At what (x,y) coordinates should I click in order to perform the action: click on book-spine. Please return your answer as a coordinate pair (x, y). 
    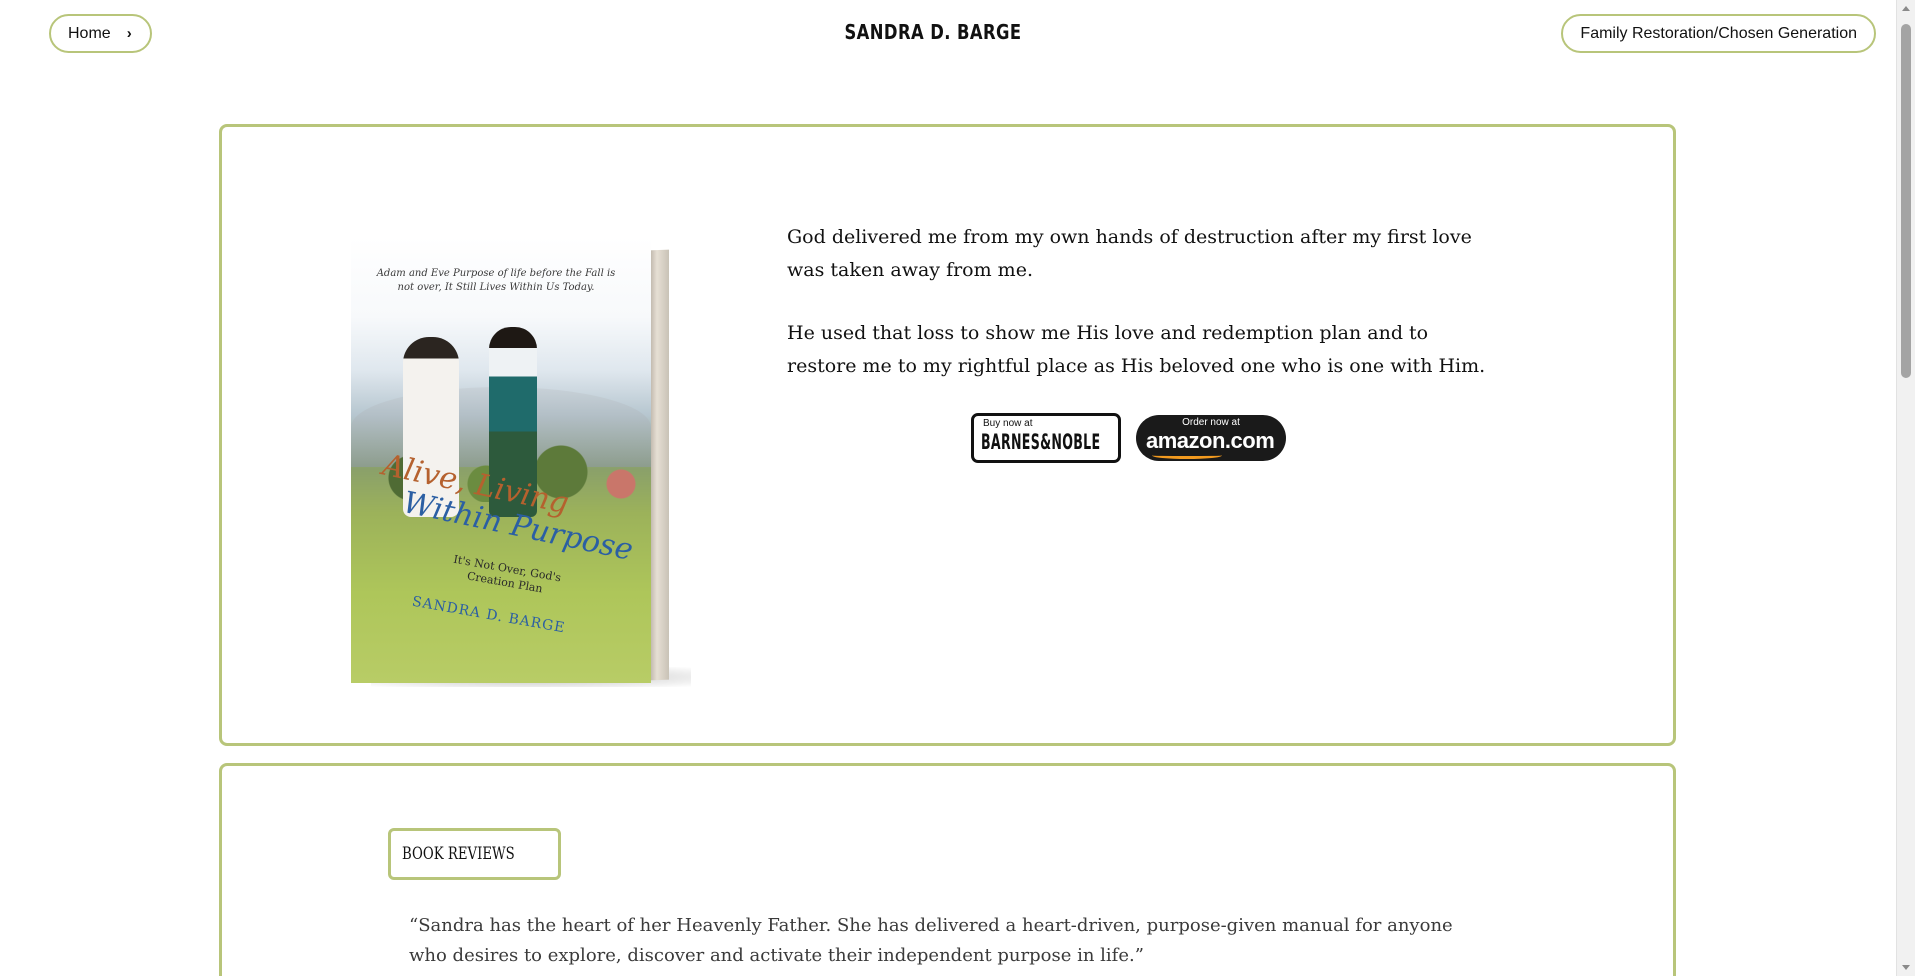
    Looking at the image, I should click on (659, 465).